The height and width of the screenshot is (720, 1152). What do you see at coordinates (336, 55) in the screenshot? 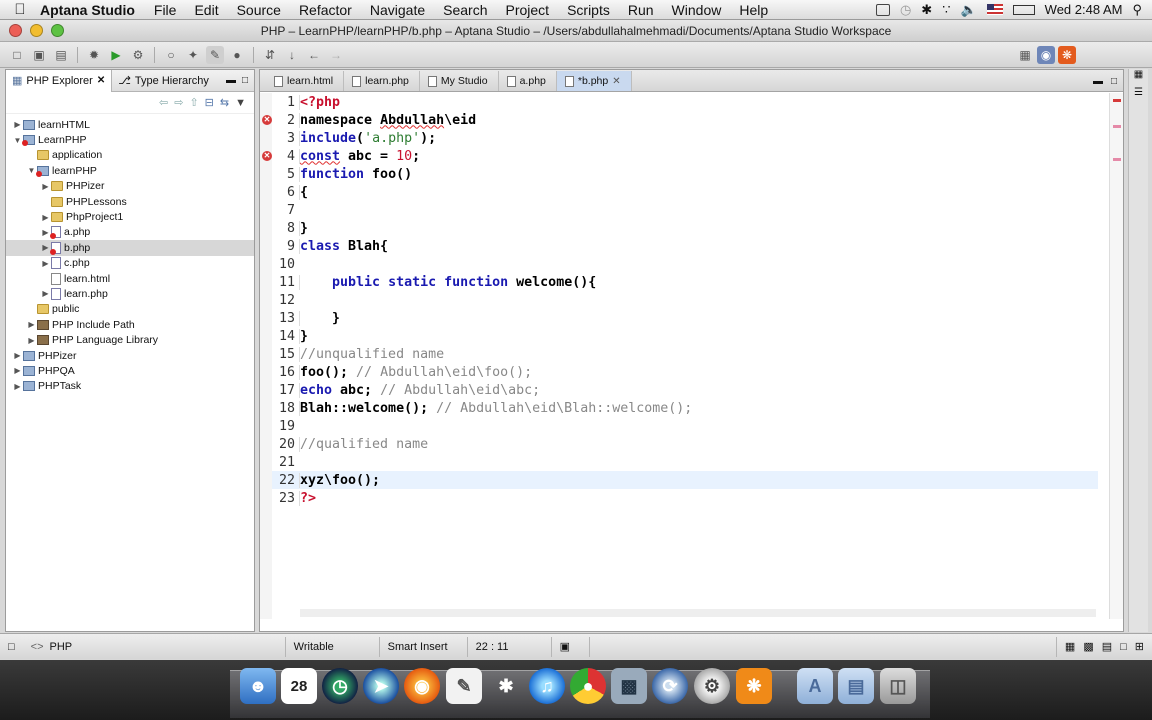
I see `forward-icon: →` at bounding box center [336, 55].